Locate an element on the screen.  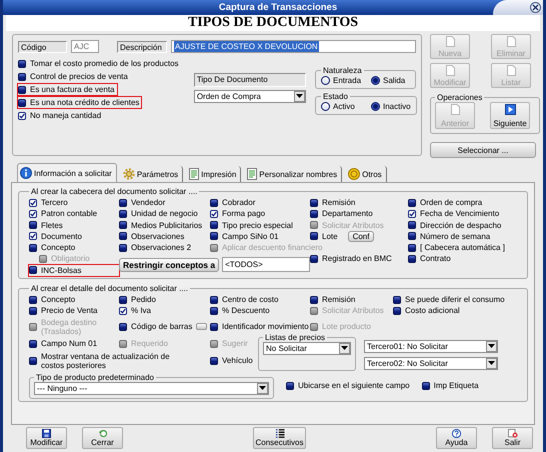
close-button: Cerrar is located at coordinates (102, 438).